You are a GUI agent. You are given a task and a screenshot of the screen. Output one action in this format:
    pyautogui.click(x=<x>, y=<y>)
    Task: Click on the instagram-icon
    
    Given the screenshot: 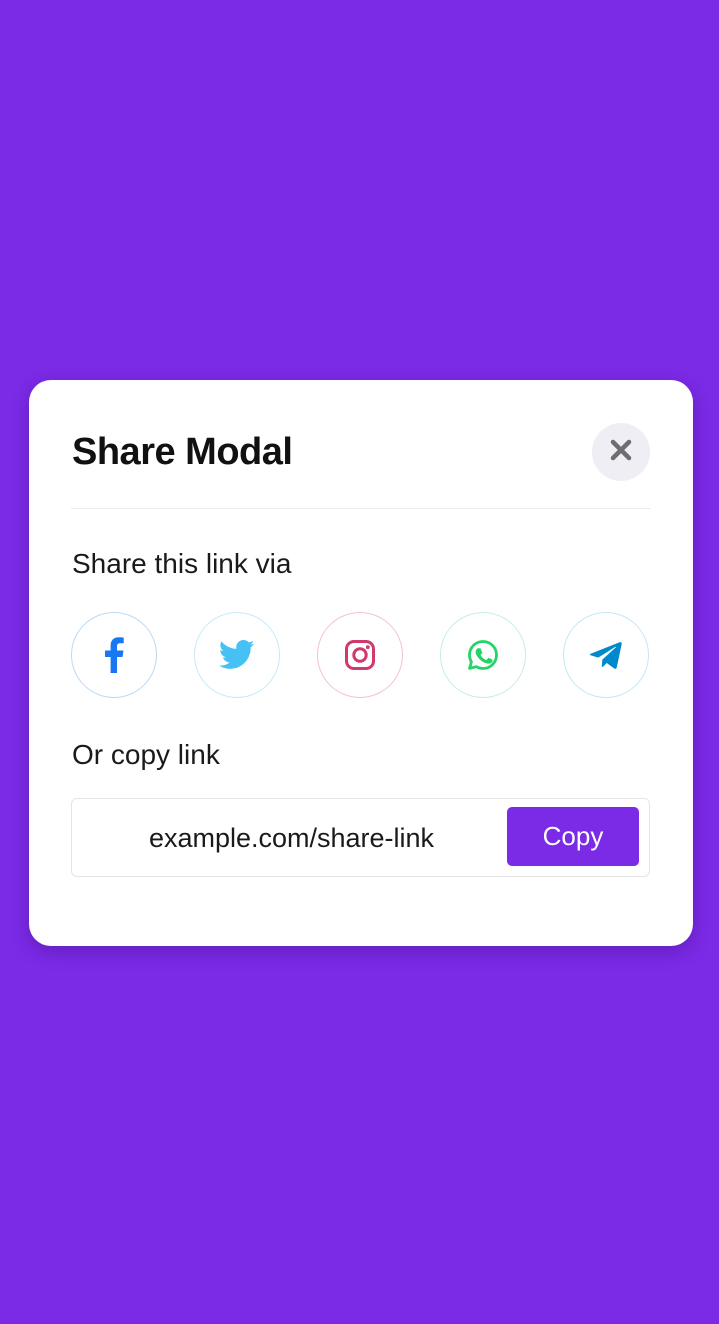 What is the action you would take?
    pyautogui.click(x=360, y=655)
    